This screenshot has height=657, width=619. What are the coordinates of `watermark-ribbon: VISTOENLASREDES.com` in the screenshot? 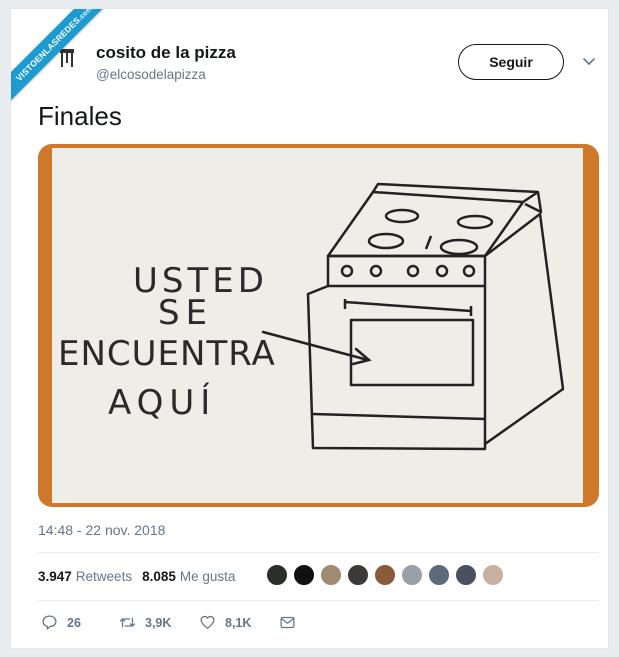 It's located at (71, 69).